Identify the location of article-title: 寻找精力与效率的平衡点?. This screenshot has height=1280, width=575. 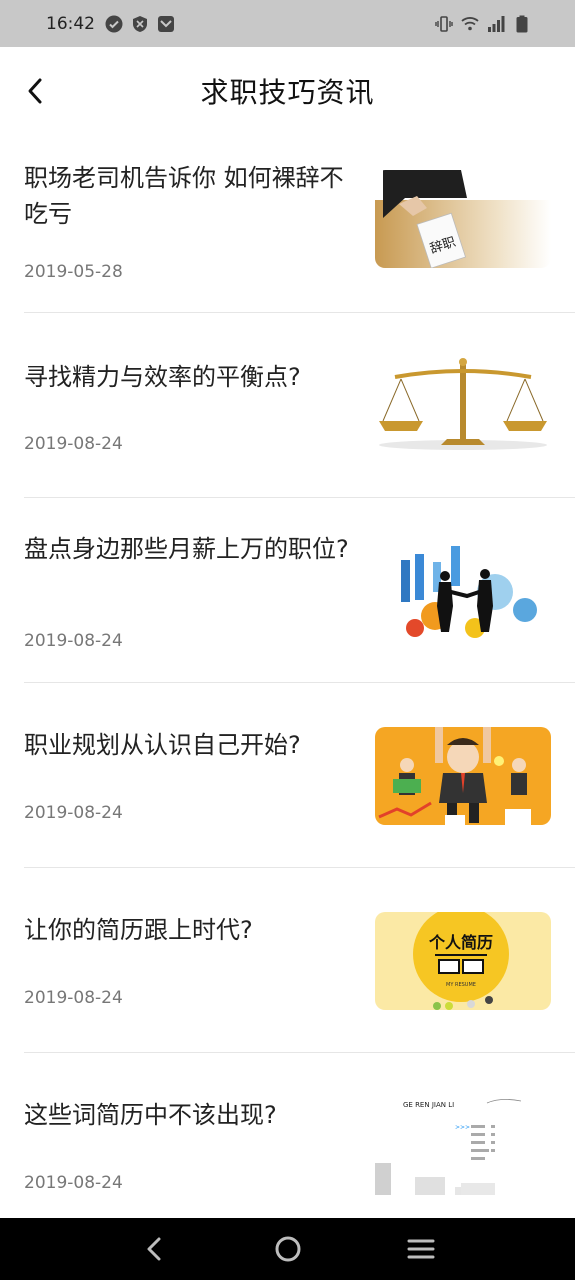
(162, 377).